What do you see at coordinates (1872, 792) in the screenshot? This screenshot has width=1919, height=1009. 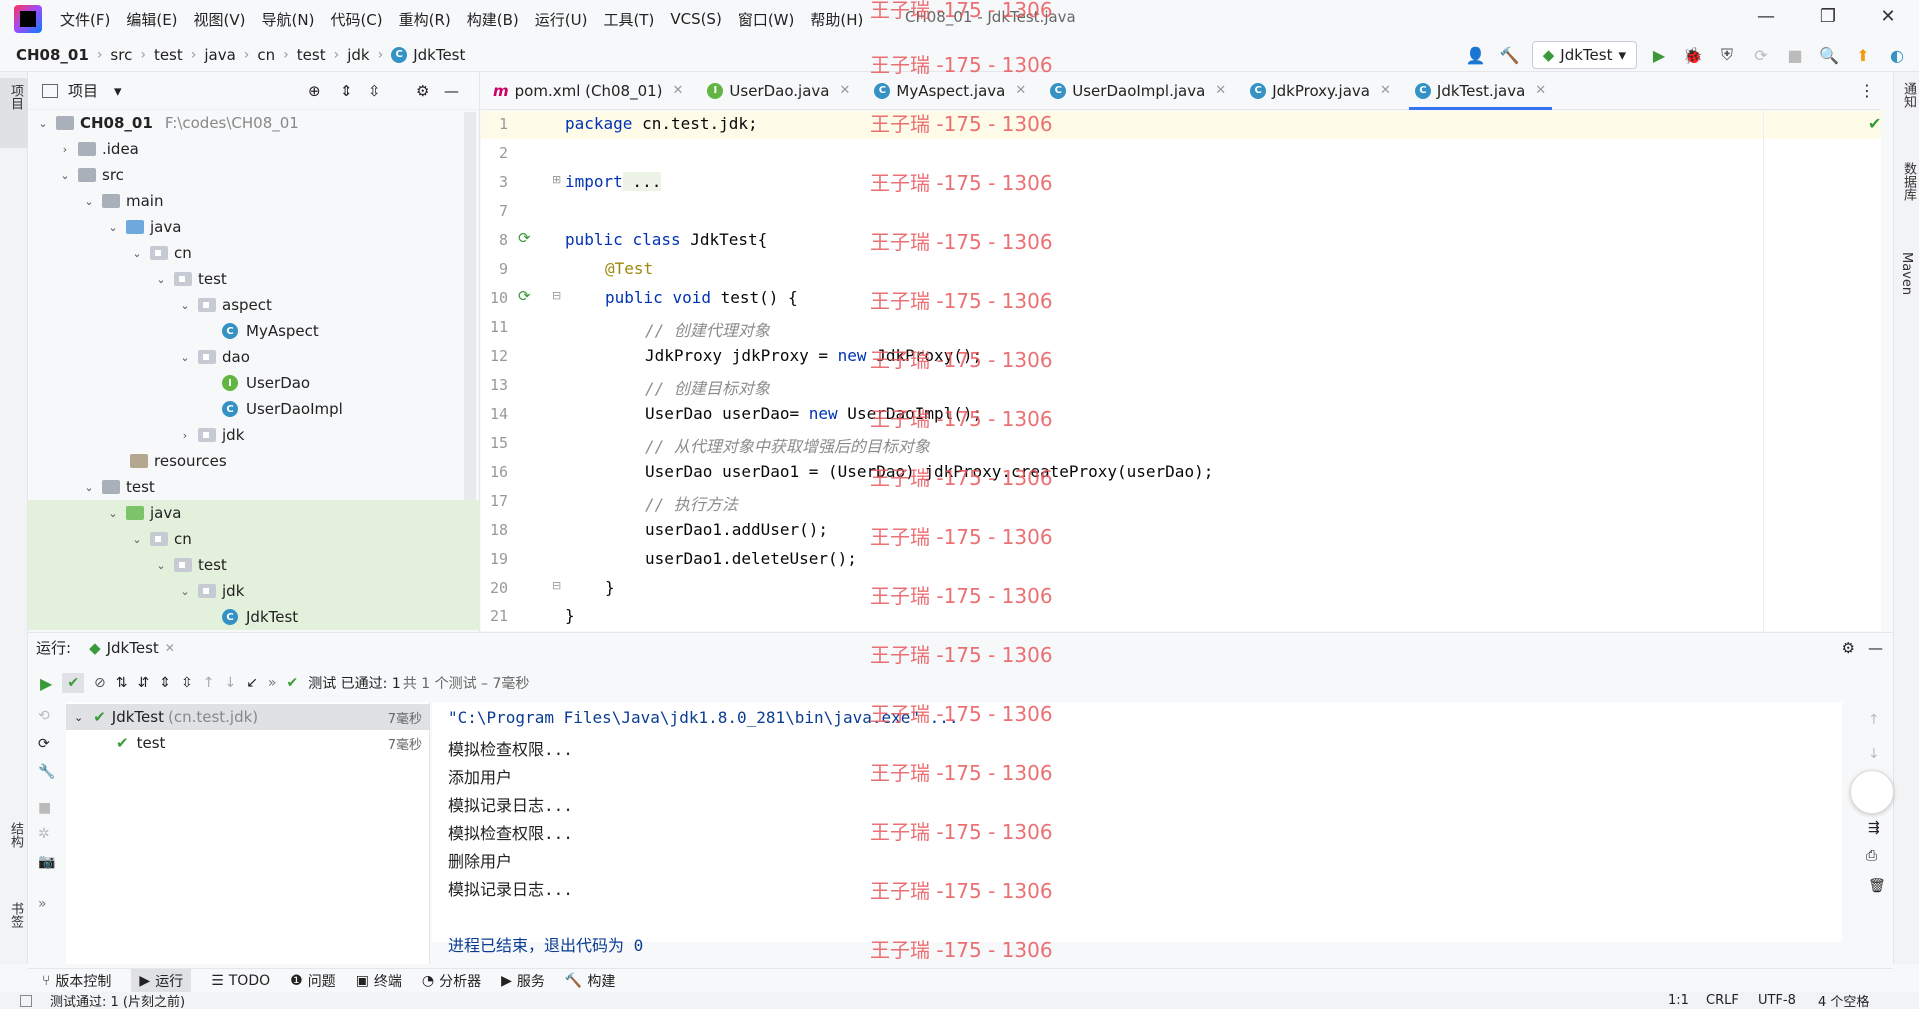 I see `assistant-avatar` at bounding box center [1872, 792].